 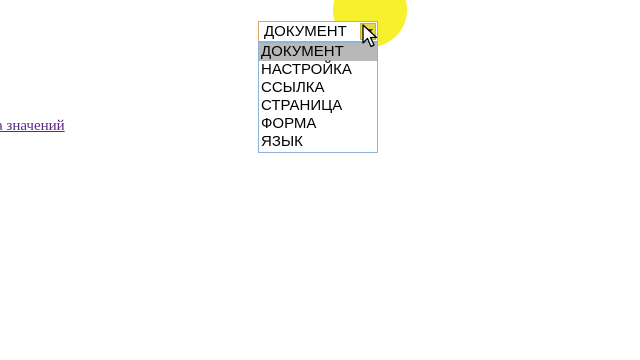 I want to click on dropdown-option: ЯЗЫК, so click(x=318, y=142).